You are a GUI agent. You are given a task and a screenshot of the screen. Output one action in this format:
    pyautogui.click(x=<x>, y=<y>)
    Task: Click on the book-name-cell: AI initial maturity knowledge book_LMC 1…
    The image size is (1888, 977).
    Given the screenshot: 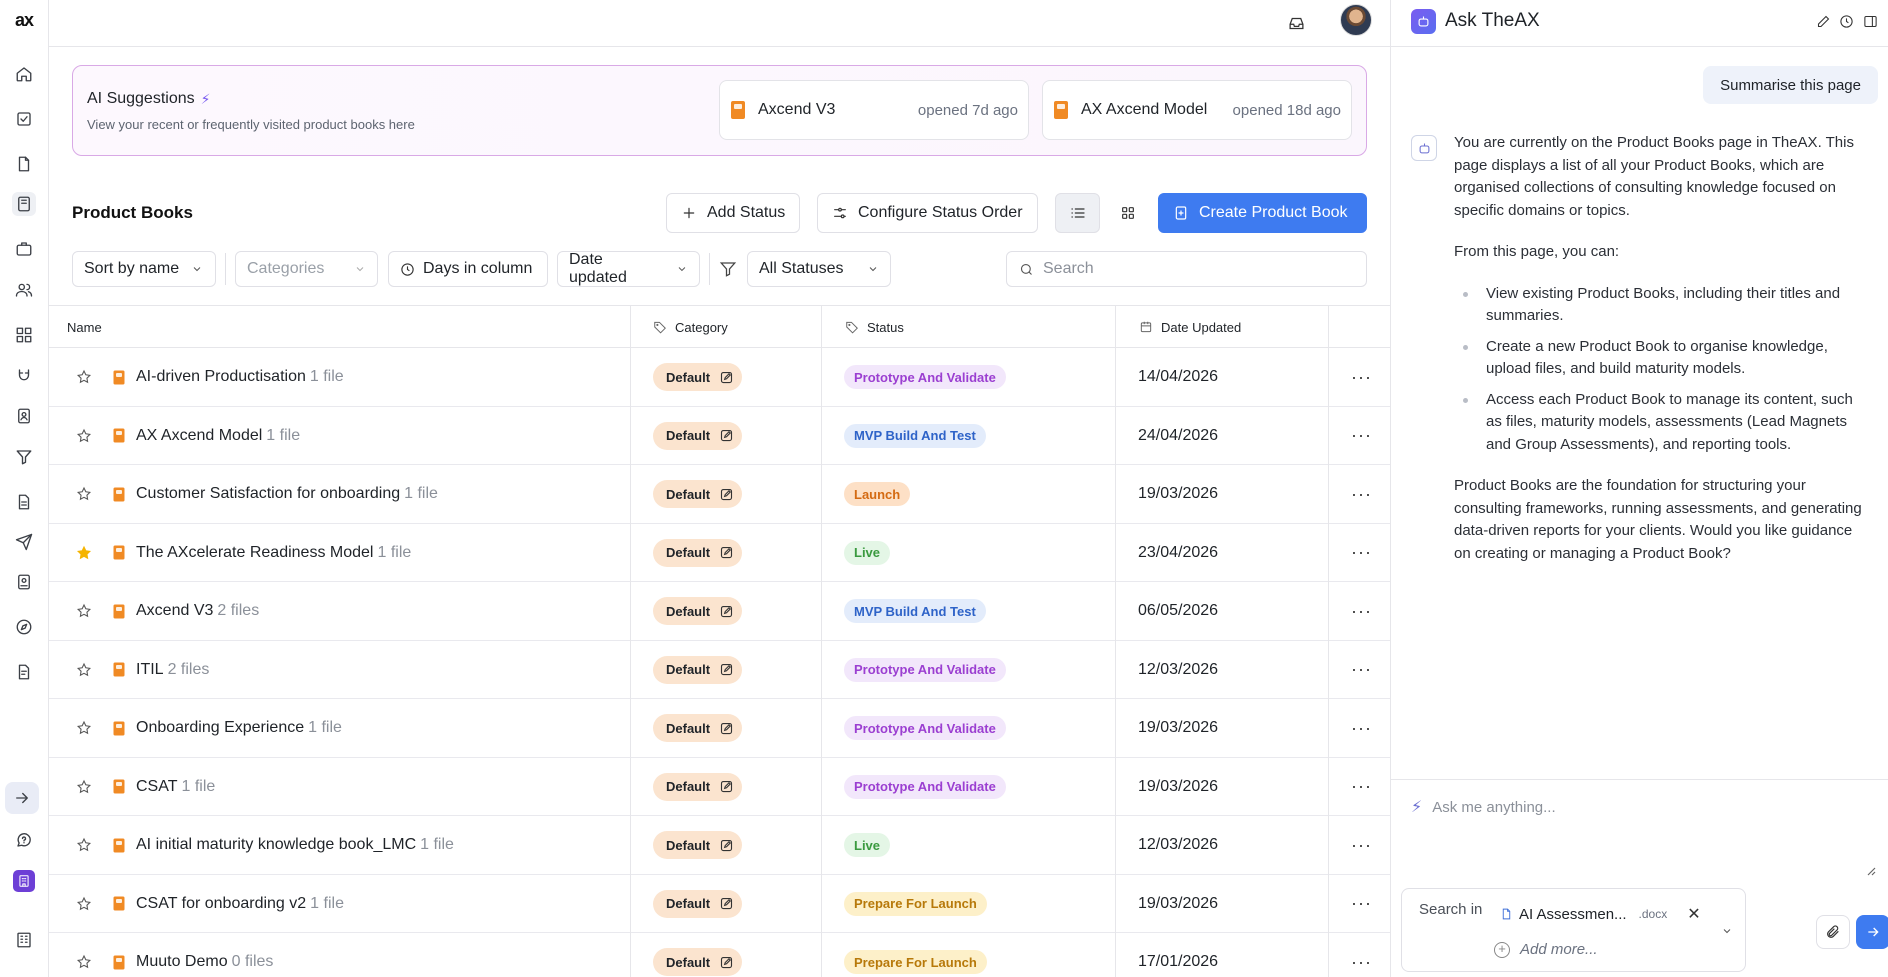 What is the action you would take?
    pyautogui.click(x=283, y=845)
    